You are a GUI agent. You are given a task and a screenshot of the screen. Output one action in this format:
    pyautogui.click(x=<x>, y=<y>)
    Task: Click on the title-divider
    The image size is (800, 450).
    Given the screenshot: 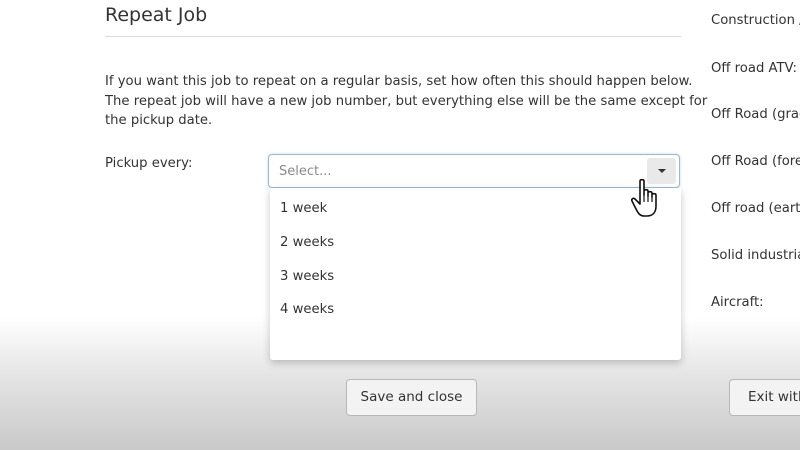 What is the action you would take?
    pyautogui.click(x=393, y=36)
    